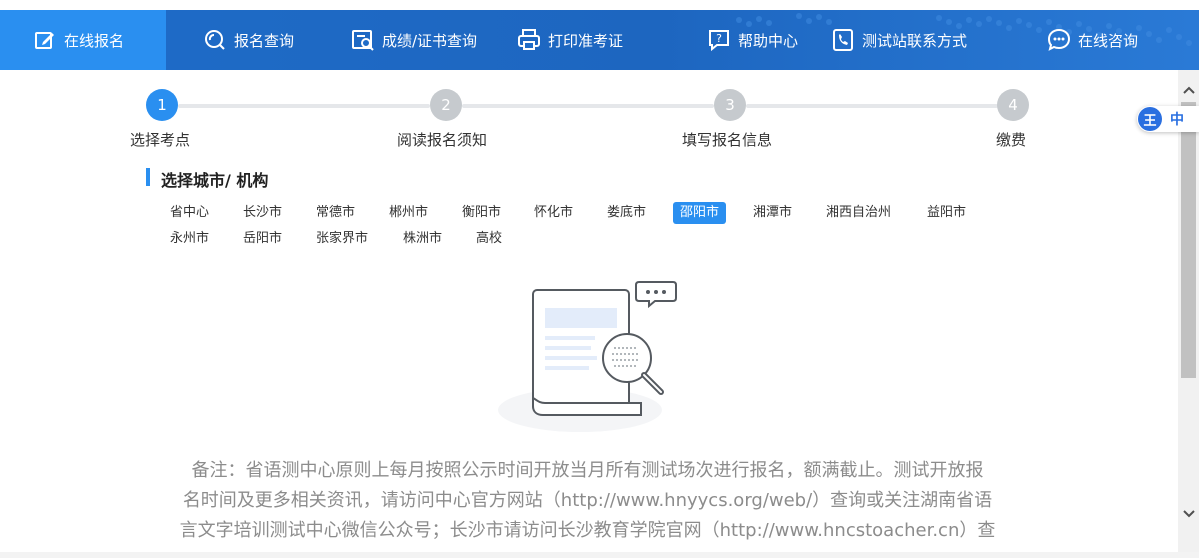  I want to click on nav-label: 在线咨询, so click(1108, 40).